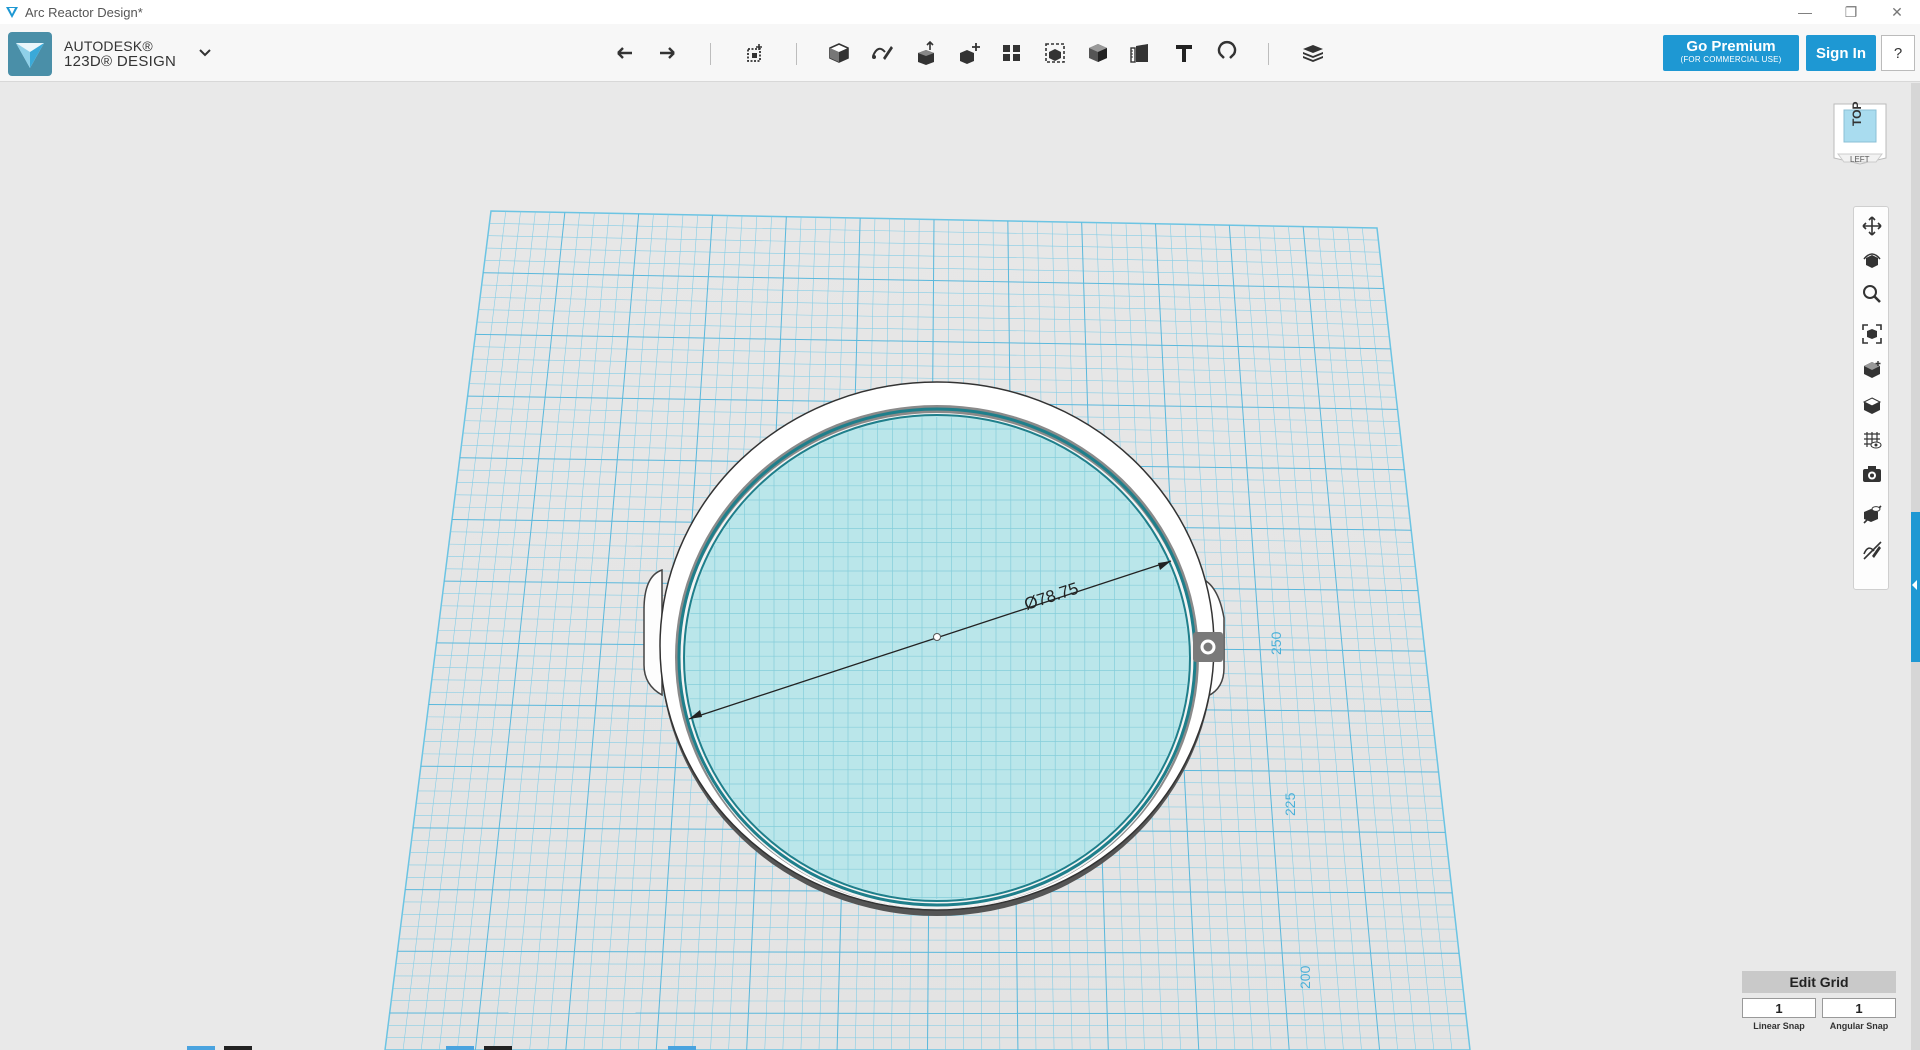 The height and width of the screenshot is (1050, 1920). Describe the element at coordinates (1860, 133) in the screenshot. I see `view-cube: TOP LEFT` at that location.